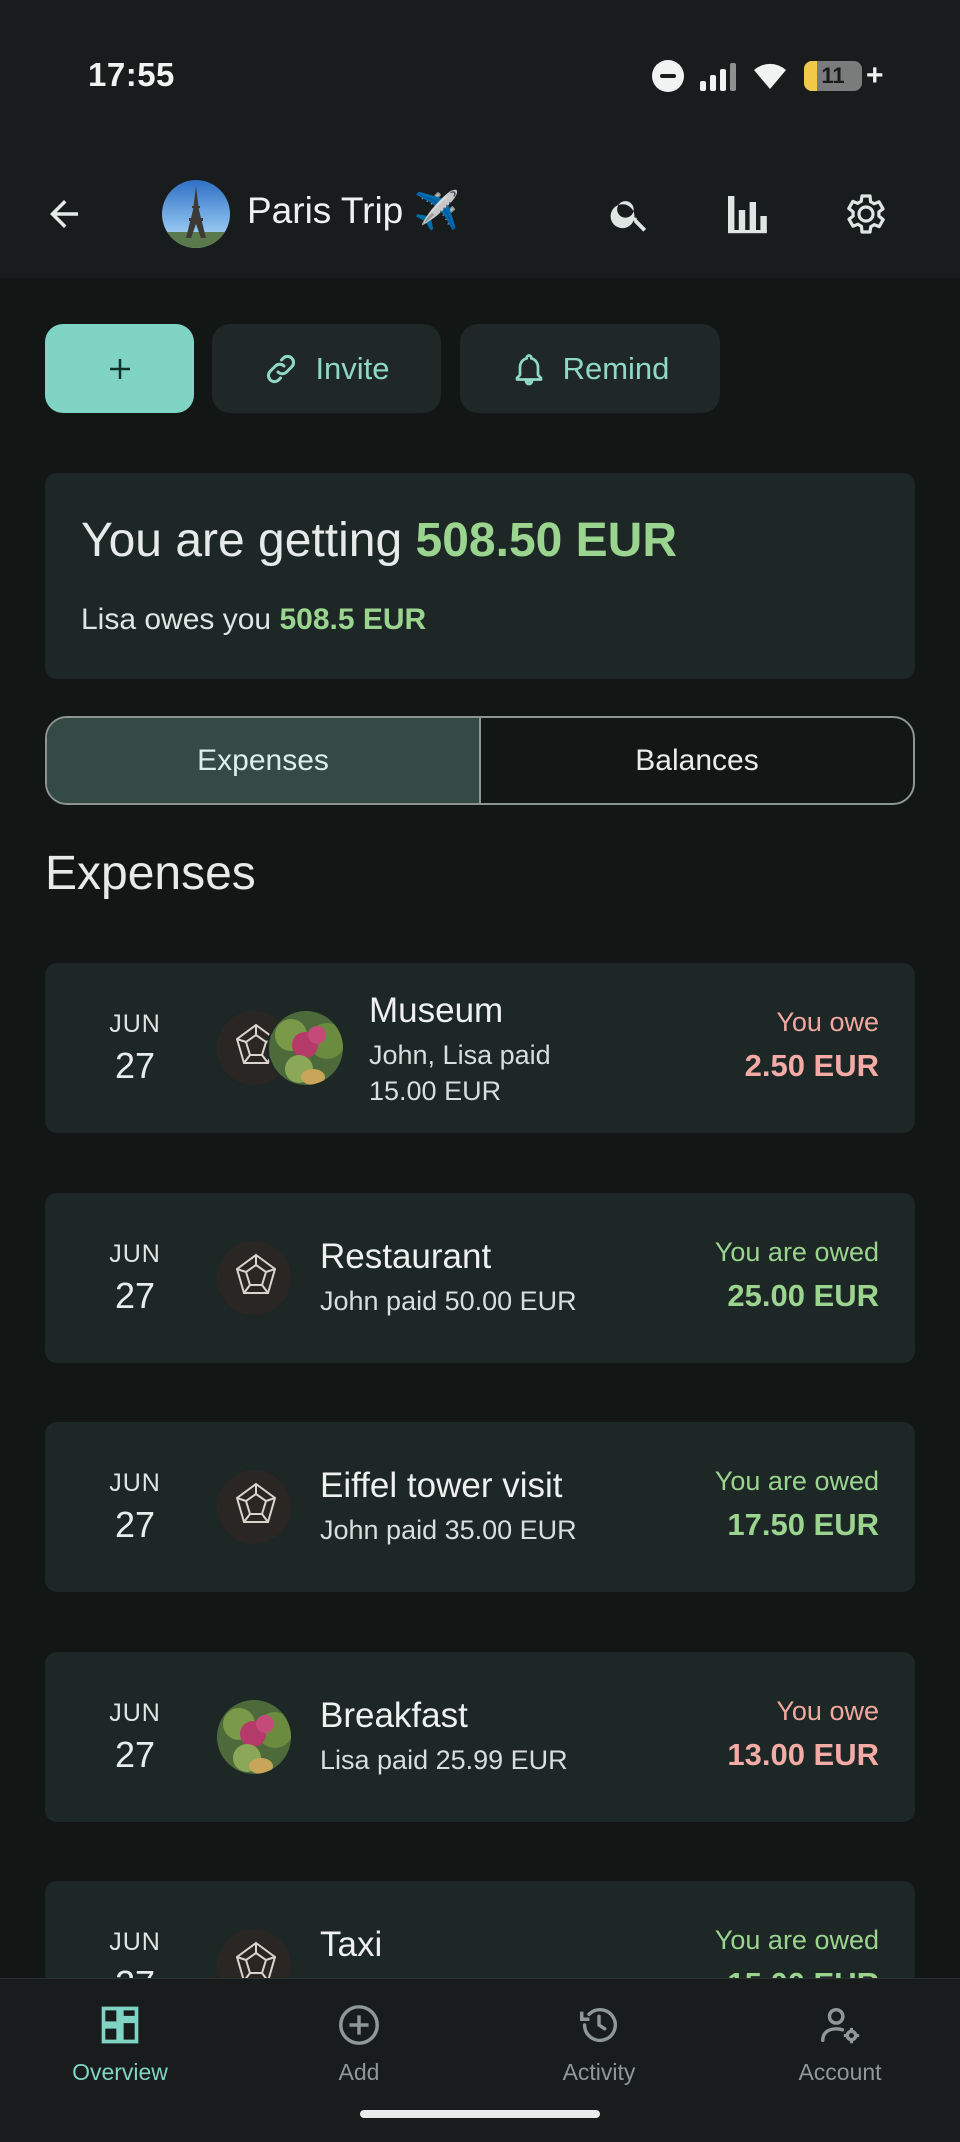 The image size is (960, 2142). What do you see at coordinates (599, 2072) in the screenshot?
I see `nav-activity-label: Activity` at bounding box center [599, 2072].